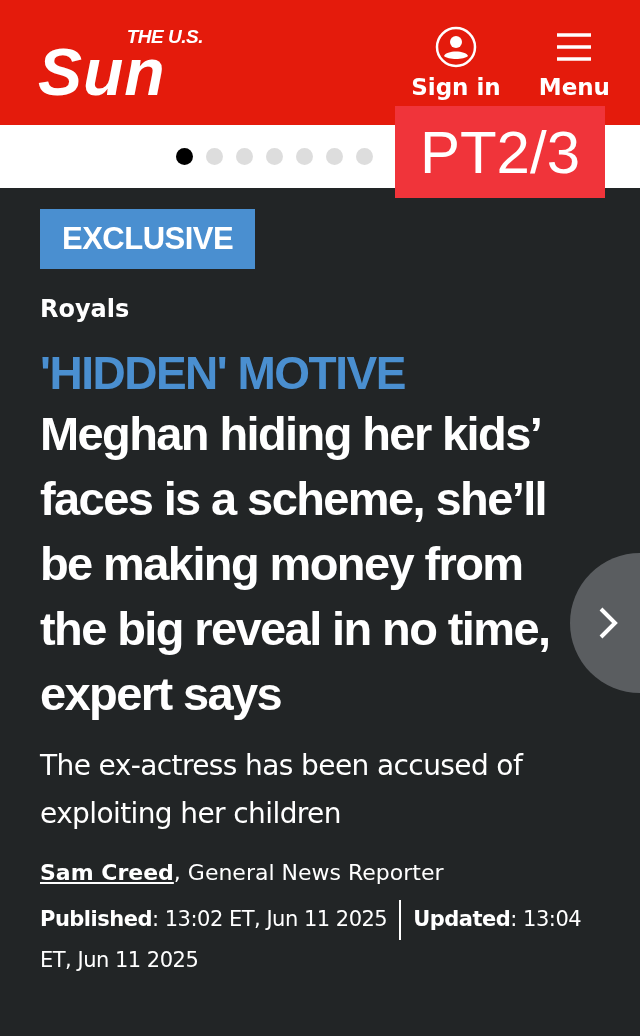  I want to click on logo-text: Sun, so click(102, 71).